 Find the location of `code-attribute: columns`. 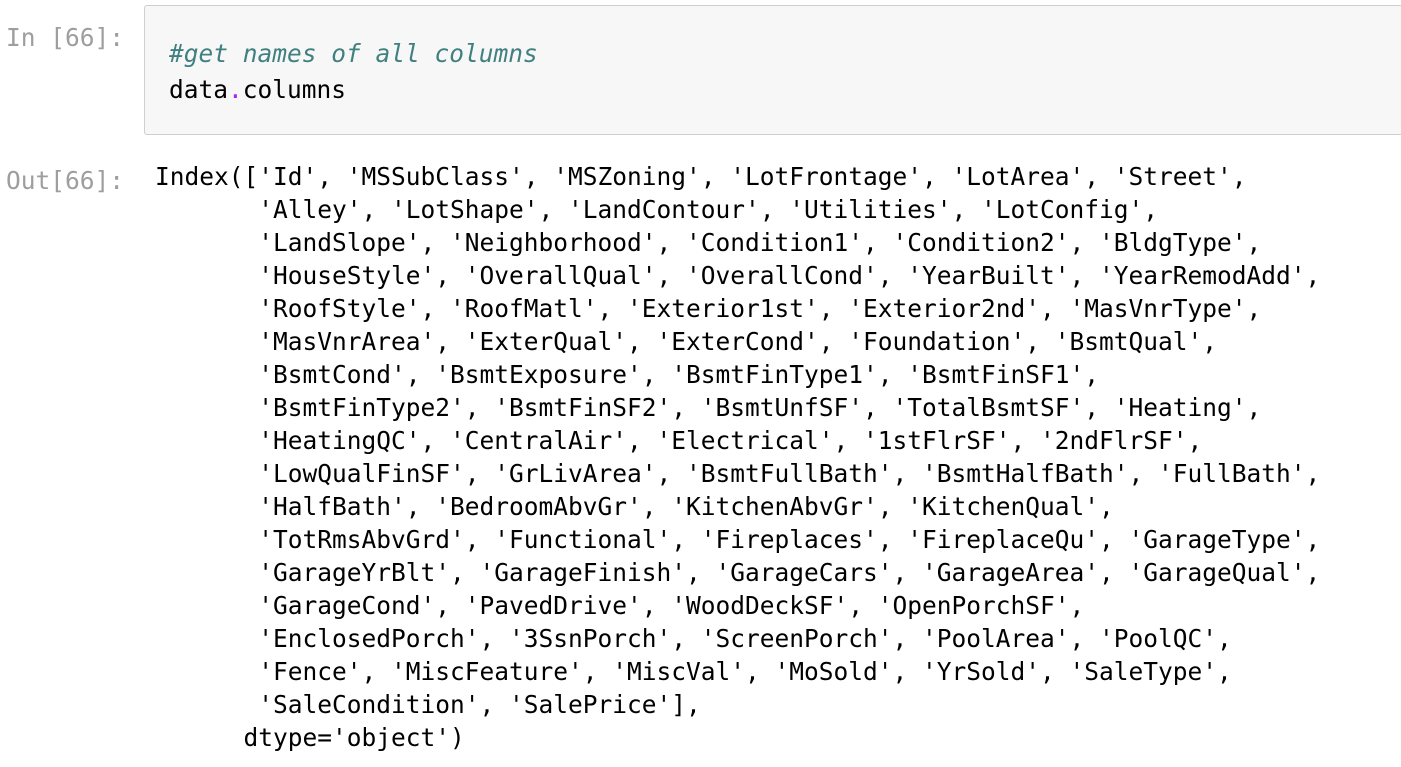

code-attribute: columns is located at coordinates (294, 89).